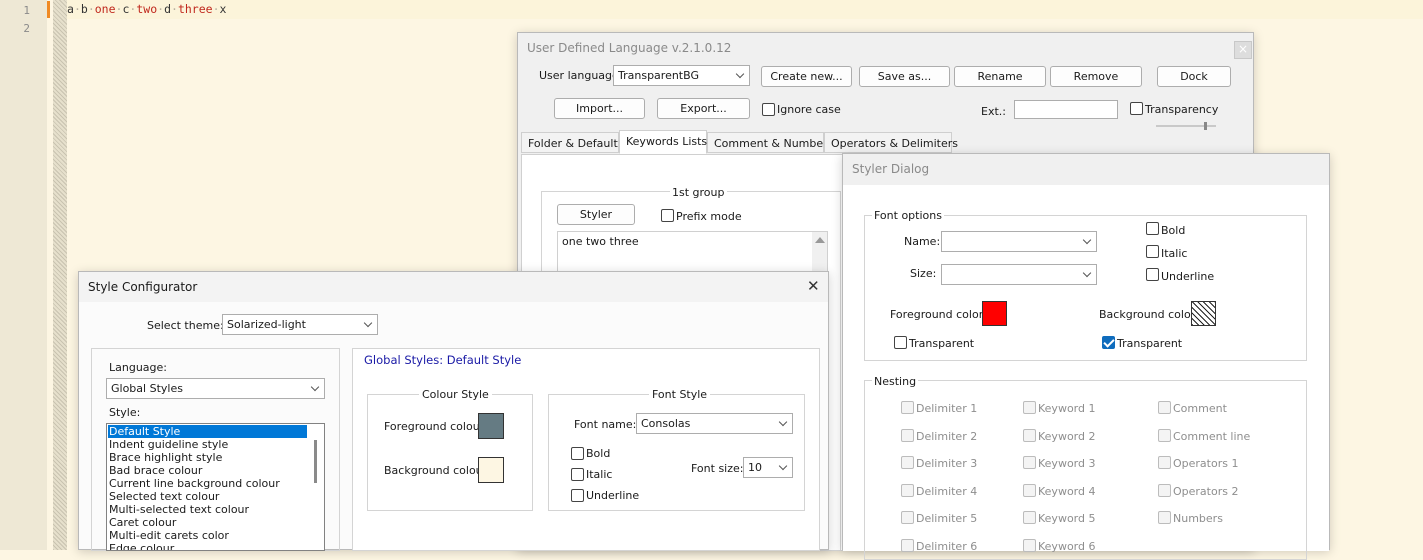  Describe the element at coordinates (434, 426) in the screenshot. I see `foreground-colour-label: Foreground colour` at that location.